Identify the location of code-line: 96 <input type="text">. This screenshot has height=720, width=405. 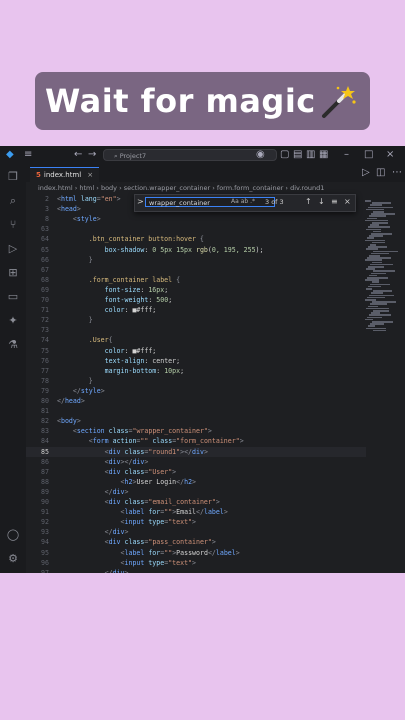
(196, 563).